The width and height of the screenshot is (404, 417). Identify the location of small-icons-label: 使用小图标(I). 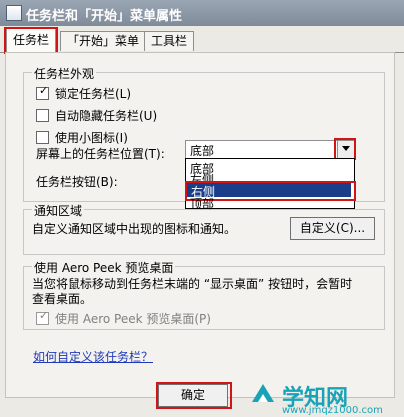
(91, 138).